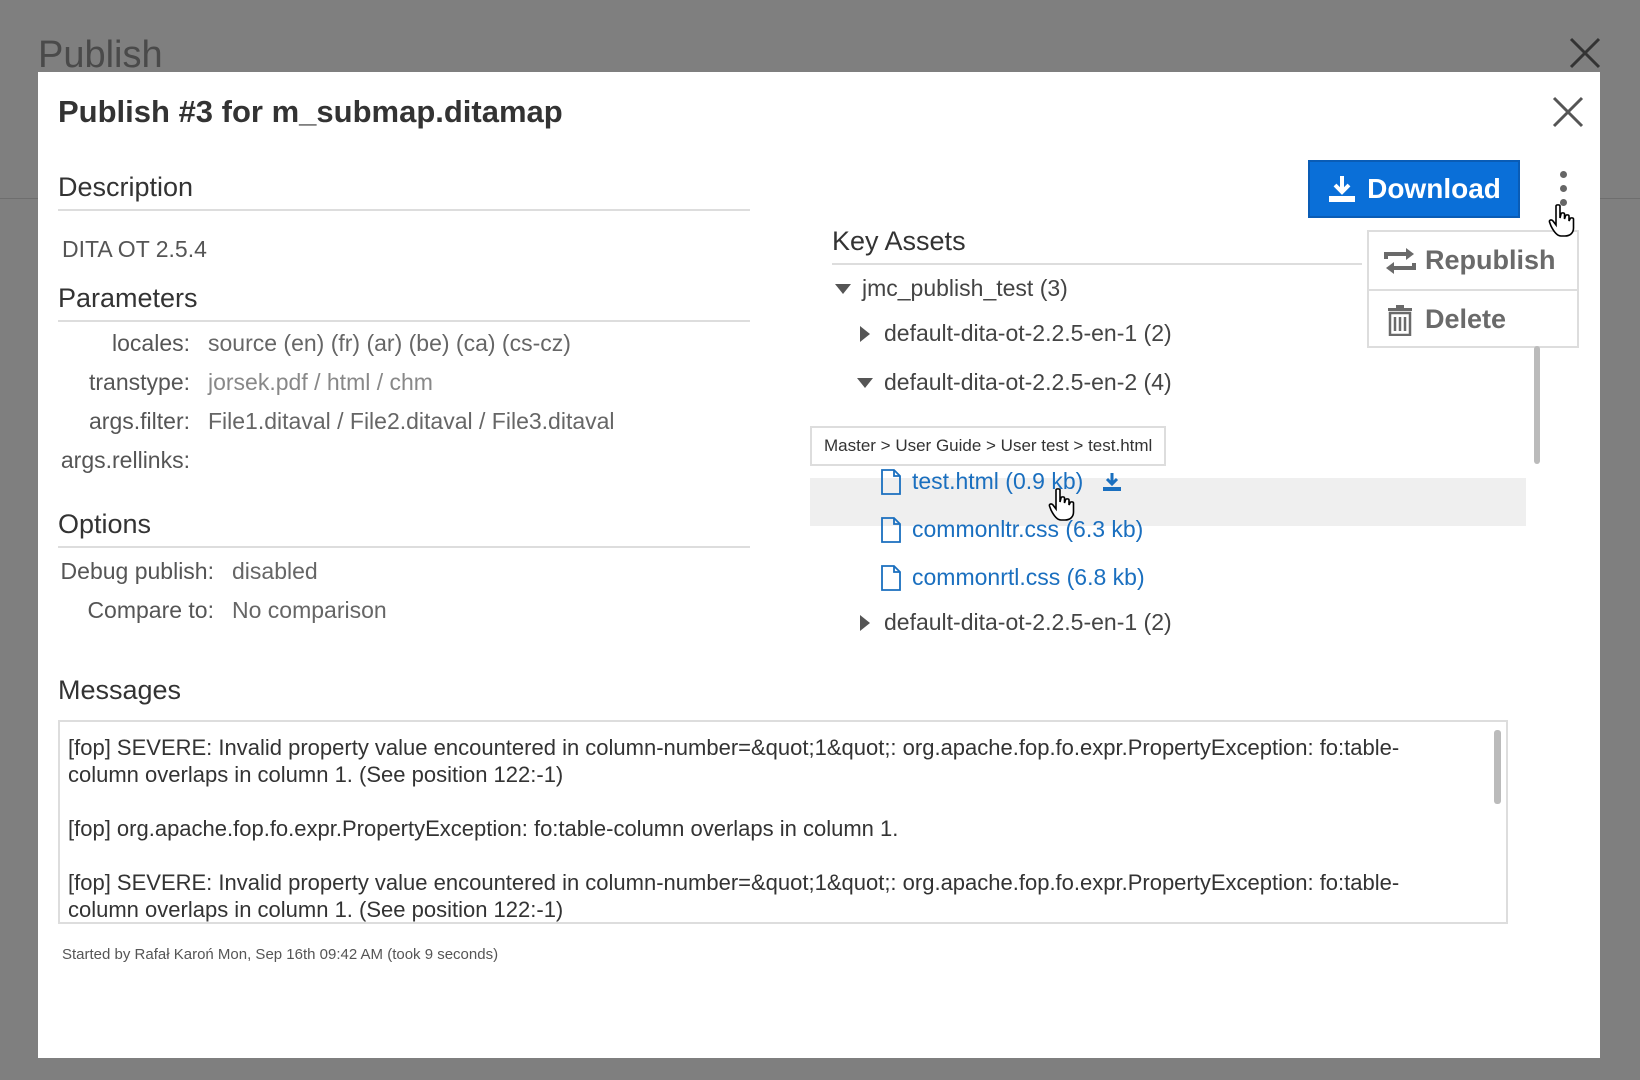 The width and height of the screenshot is (1640, 1080). I want to click on param-key: args.rellinks:, so click(125, 460).